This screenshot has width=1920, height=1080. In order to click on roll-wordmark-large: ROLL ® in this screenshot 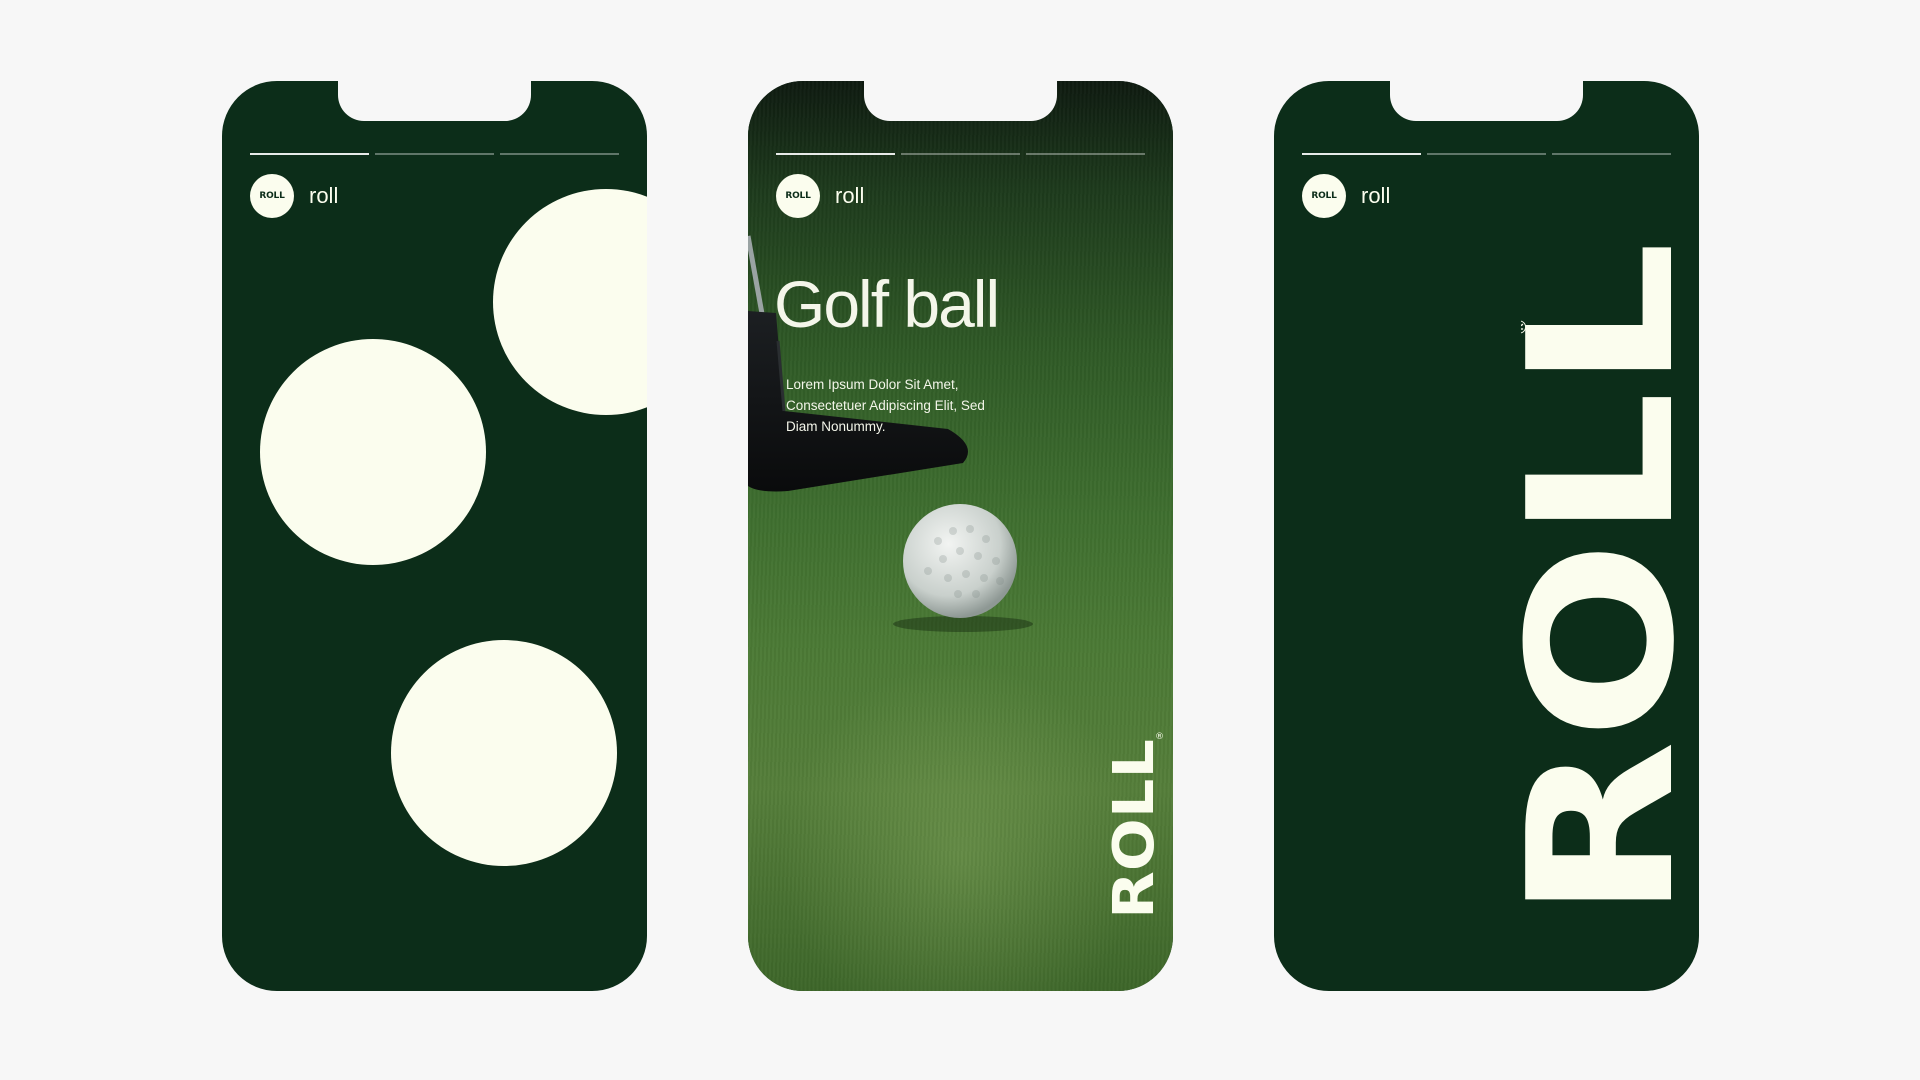, I will do `click(1606, 581)`.